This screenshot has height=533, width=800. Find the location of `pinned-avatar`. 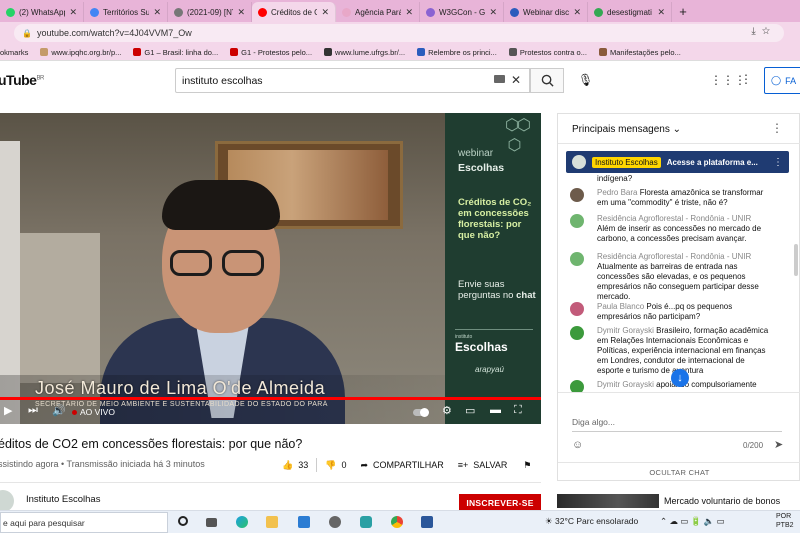

pinned-avatar is located at coordinates (579, 162).